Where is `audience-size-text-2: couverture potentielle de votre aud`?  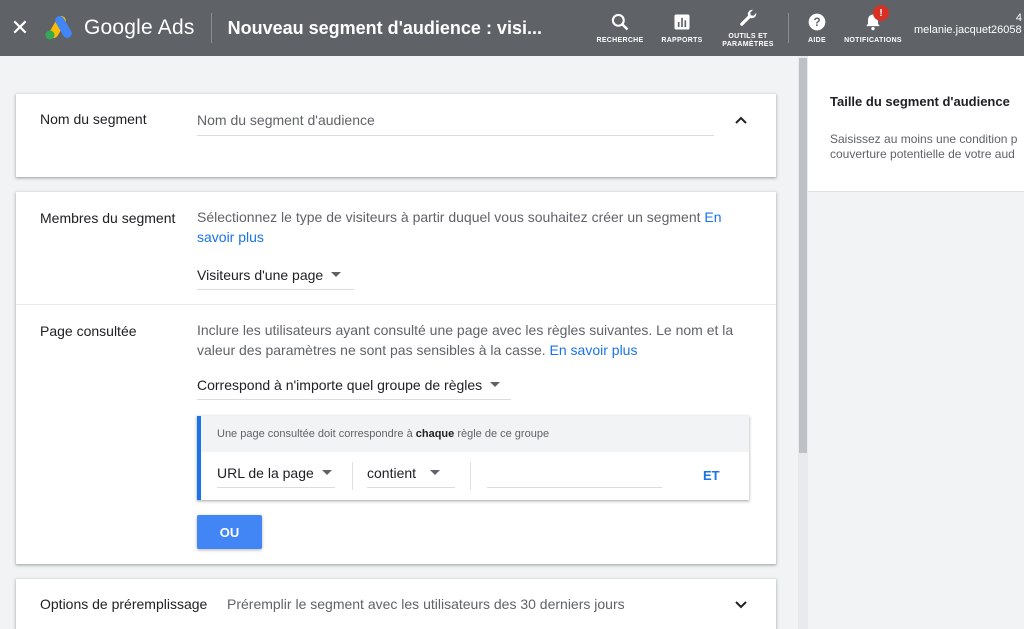
audience-size-text-2: couverture potentielle de votre aud is located at coordinates (922, 154).